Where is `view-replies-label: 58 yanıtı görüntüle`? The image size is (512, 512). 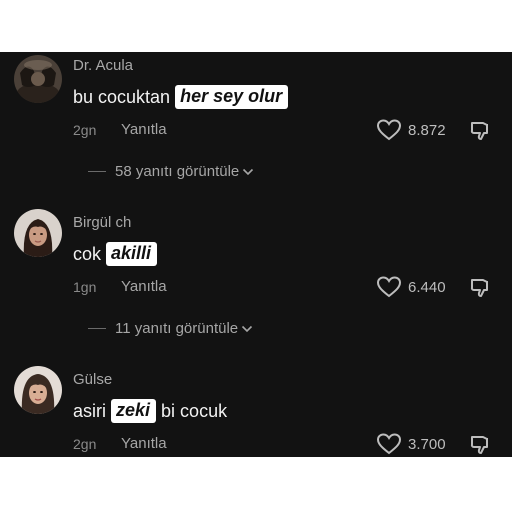 view-replies-label: 58 yanıtı görüntüle is located at coordinates (177, 171).